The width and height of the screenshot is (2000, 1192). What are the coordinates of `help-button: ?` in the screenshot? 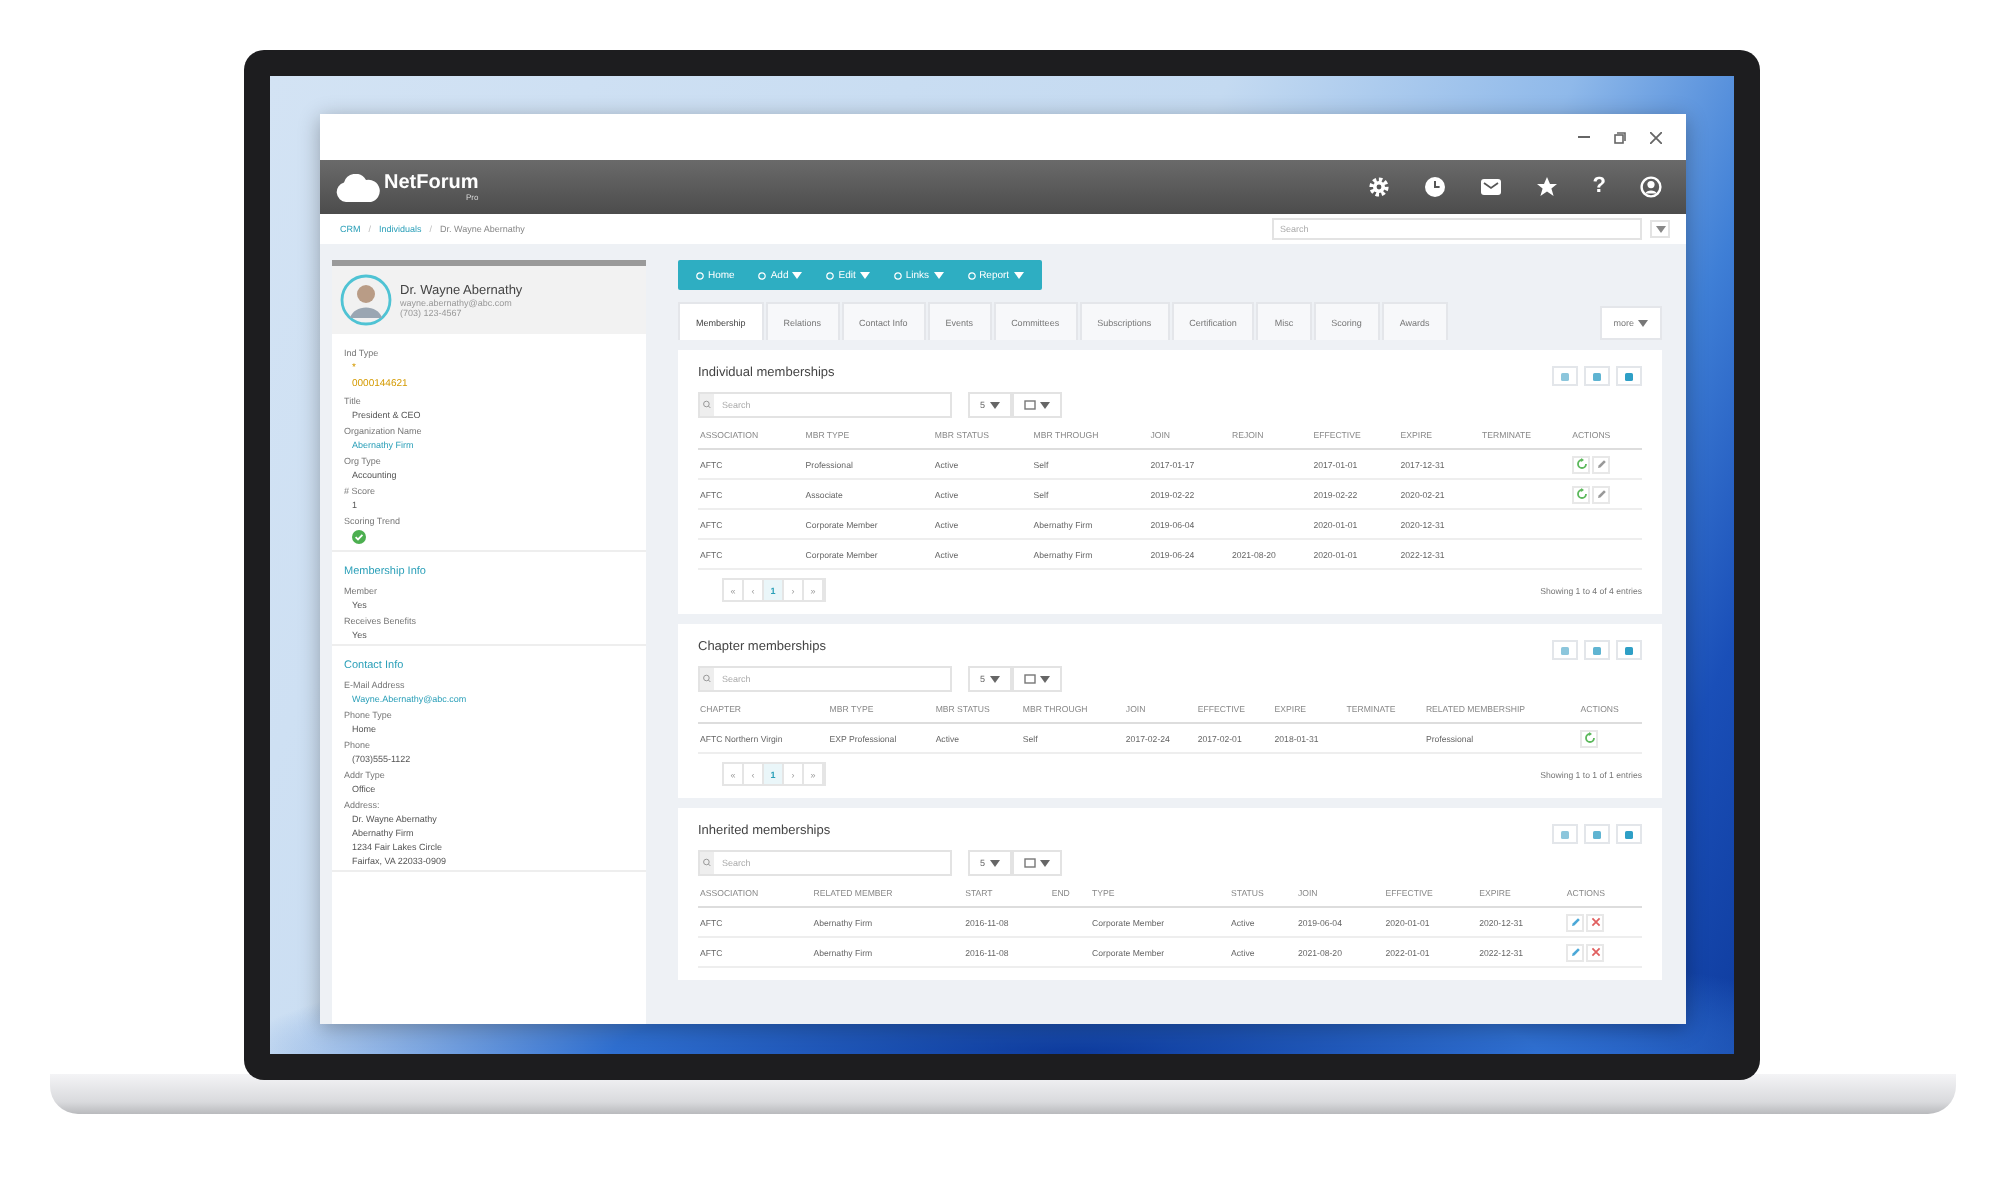 It's located at (1599, 187).